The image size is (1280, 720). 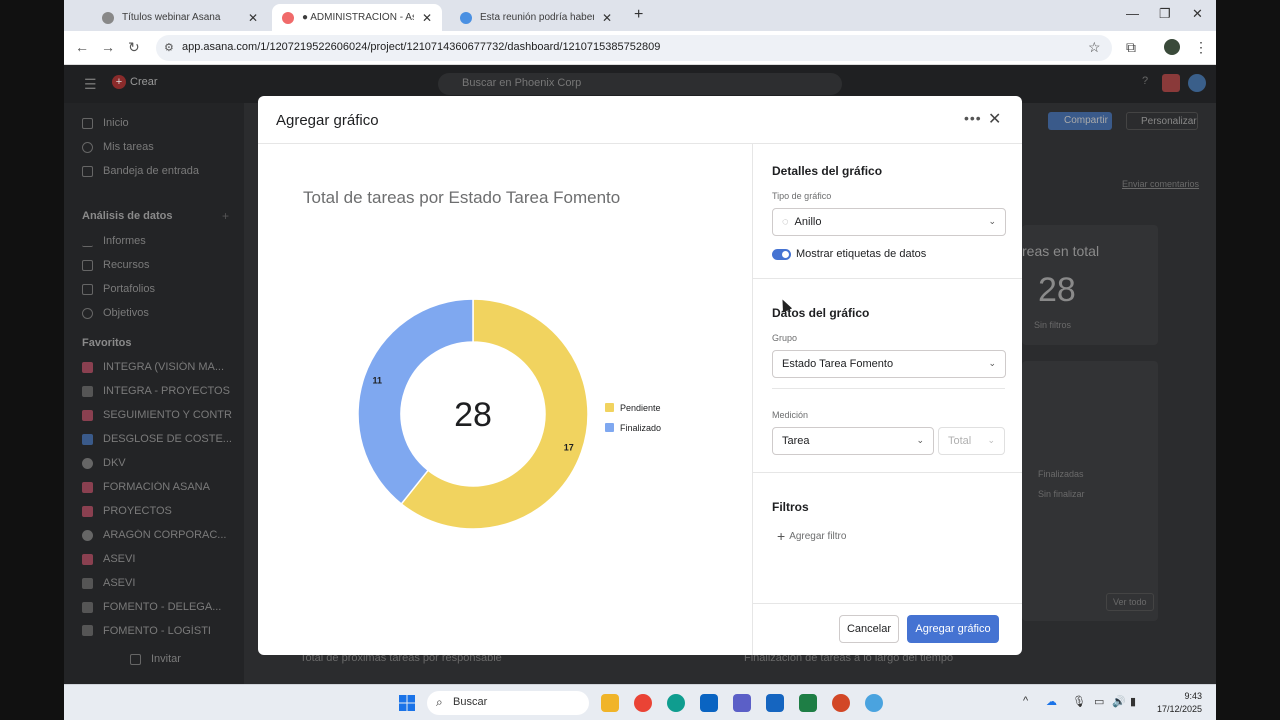 What do you see at coordinates (1051, 701) in the screenshot?
I see `onedrive-icon: ☁` at bounding box center [1051, 701].